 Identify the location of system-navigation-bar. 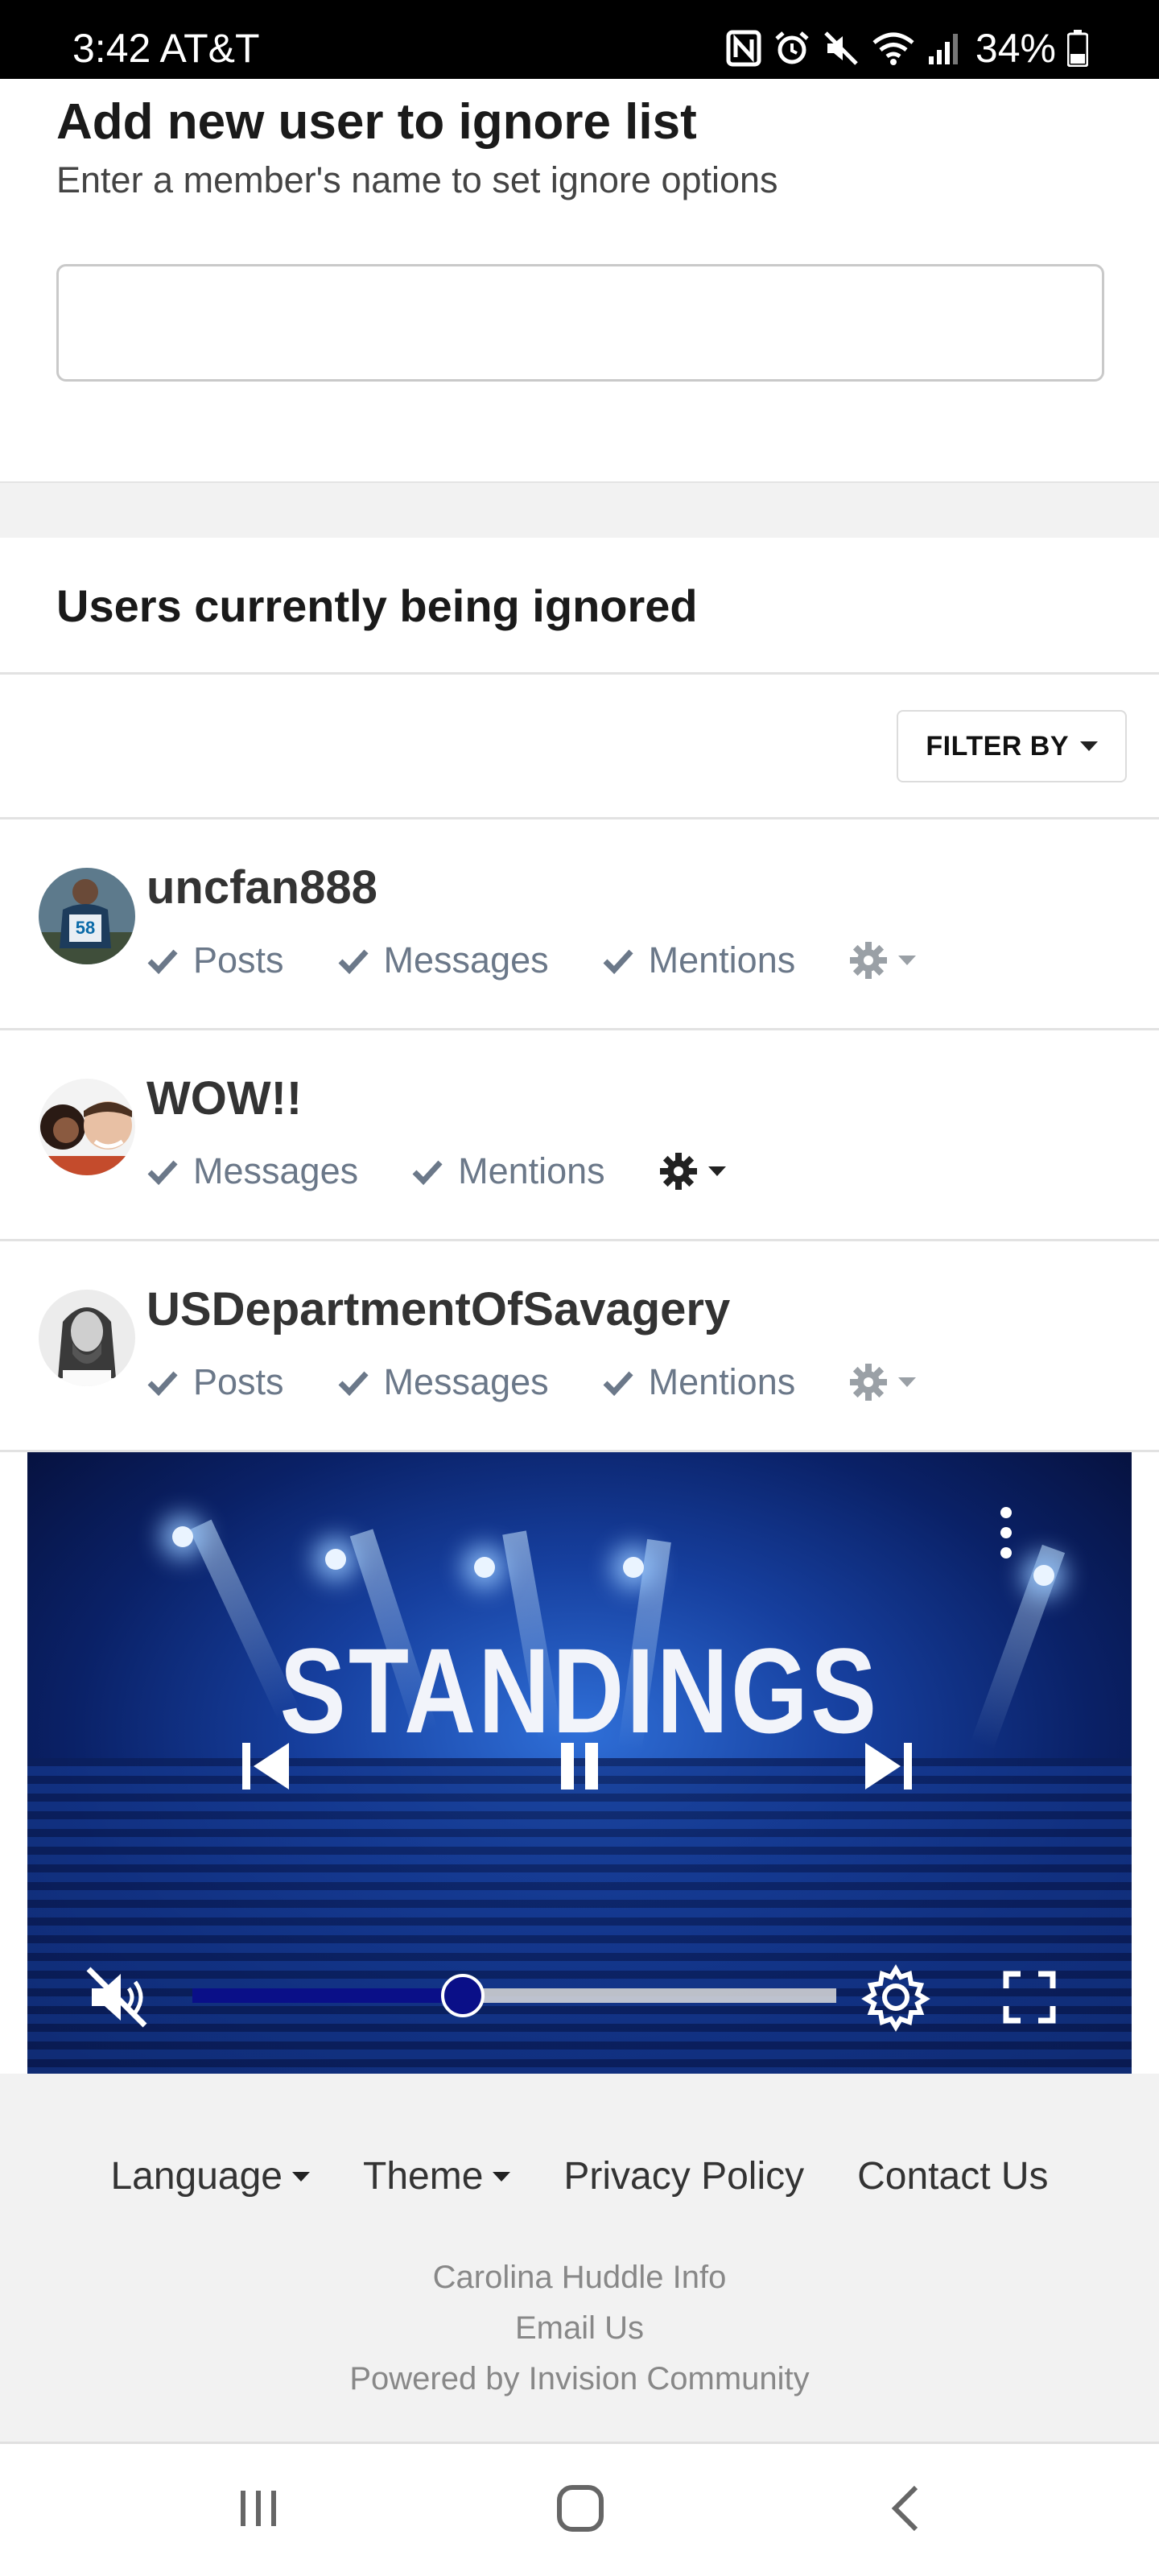
(579, 2510).